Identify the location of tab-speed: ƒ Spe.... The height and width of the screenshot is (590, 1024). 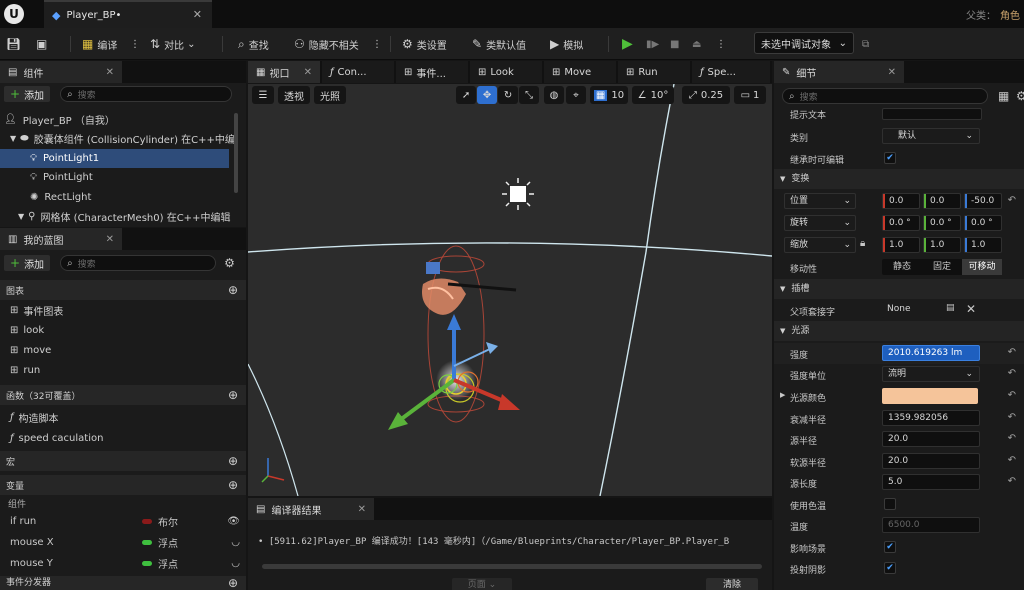
(731, 72).